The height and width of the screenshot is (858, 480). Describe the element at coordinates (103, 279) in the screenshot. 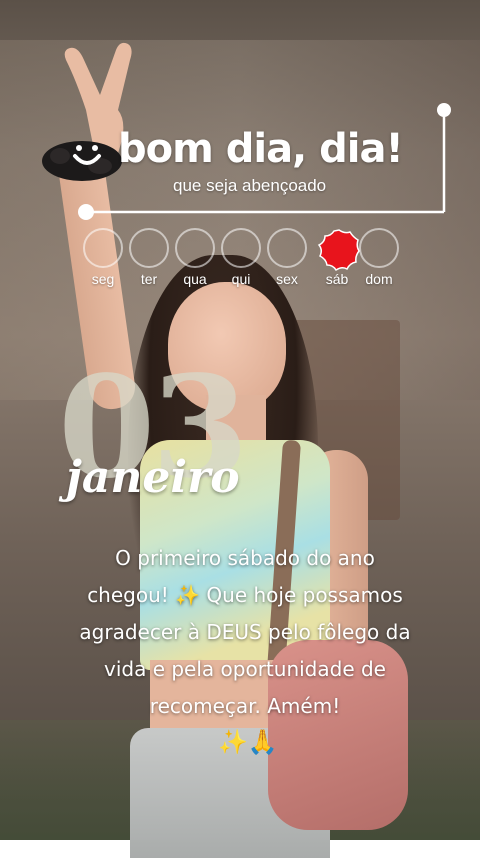

I see `weekday-label: seg` at that location.